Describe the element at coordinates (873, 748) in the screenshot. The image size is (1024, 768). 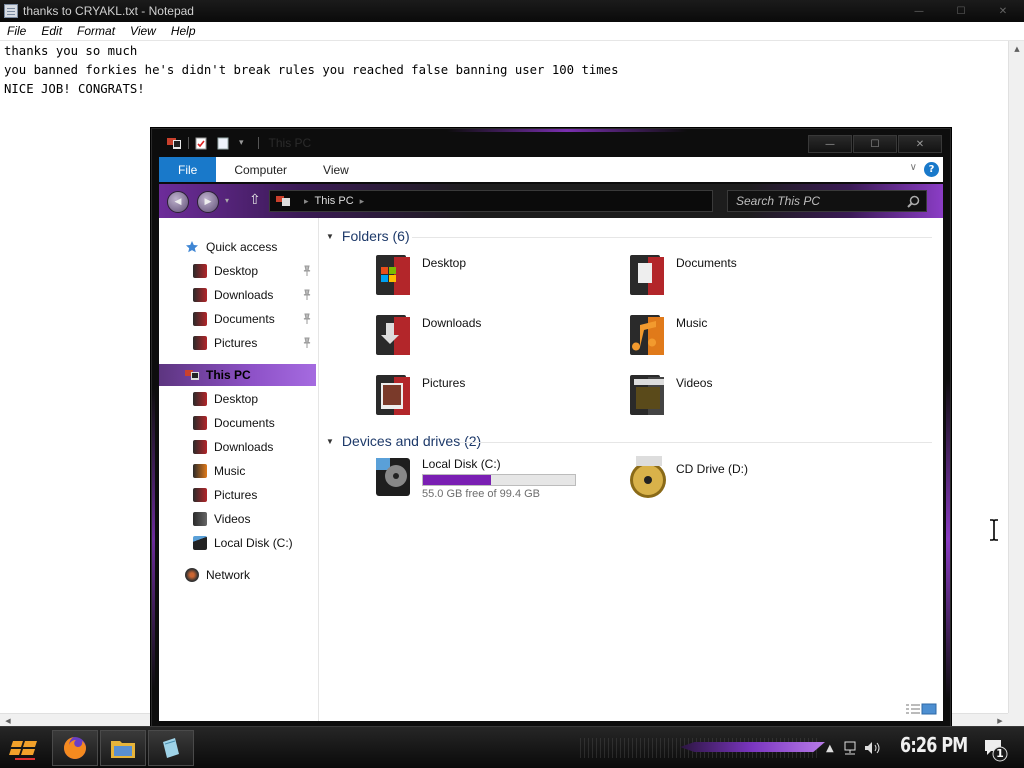
I see `volume-icon` at that location.